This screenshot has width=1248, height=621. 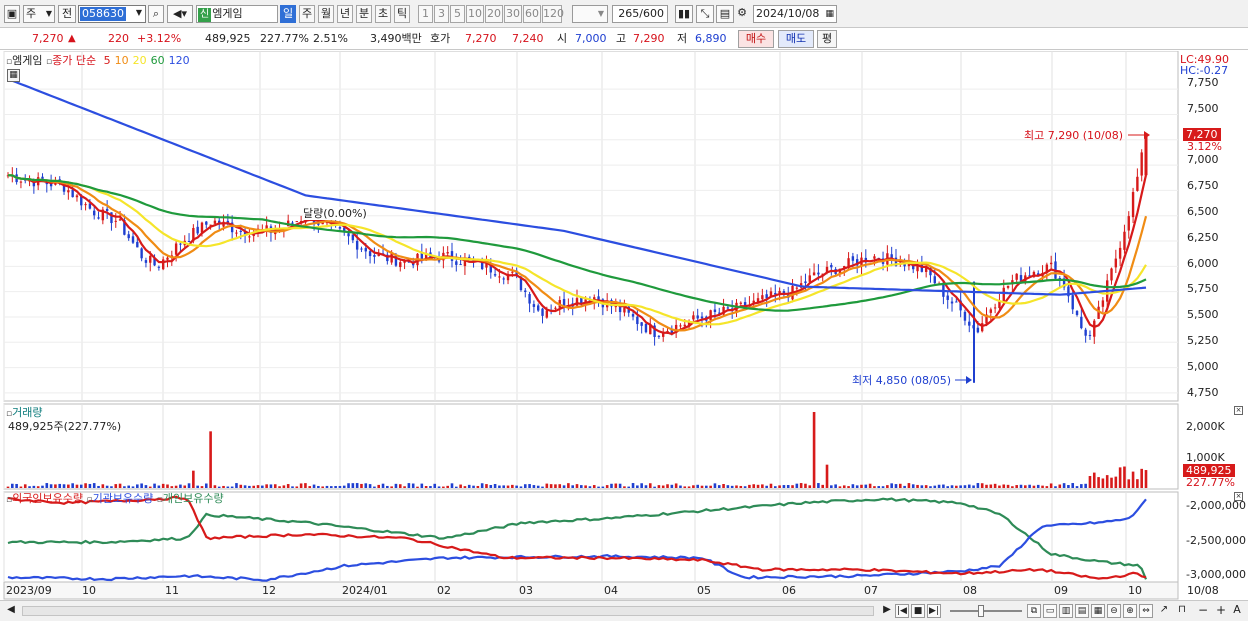 I want to click on horizontal-scrollbar, so click(x=448, y=611).